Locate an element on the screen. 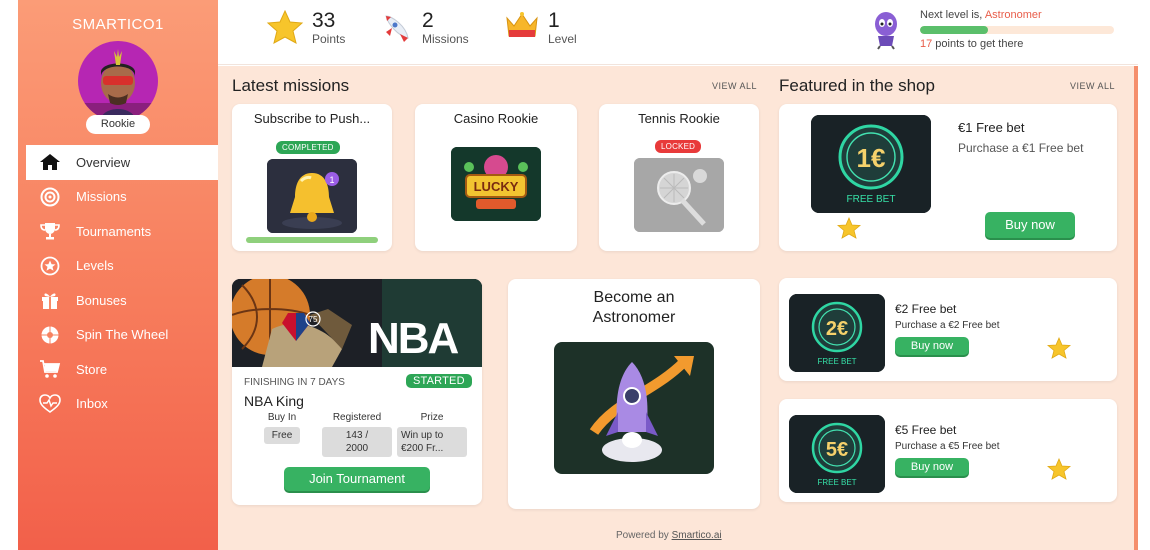  mission-card-tennis-rookie: Tennis Rookie LOCKED is located at coordinates (679, 177).